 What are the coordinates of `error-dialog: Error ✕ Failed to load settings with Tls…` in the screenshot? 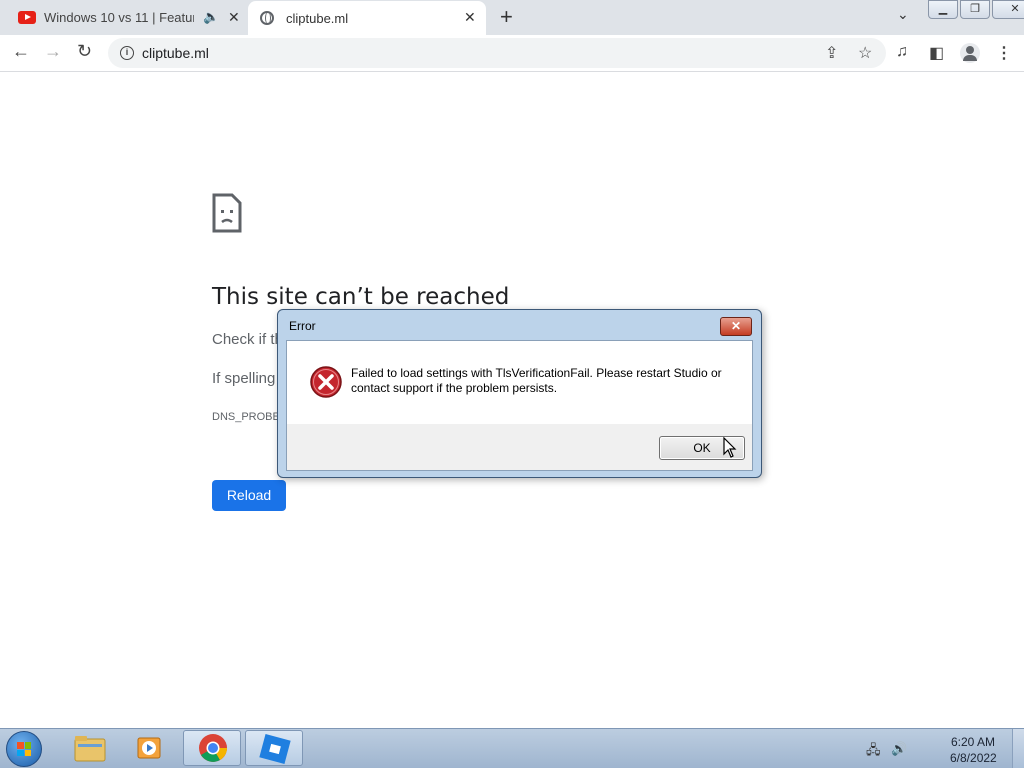 It's located at (519, 393).